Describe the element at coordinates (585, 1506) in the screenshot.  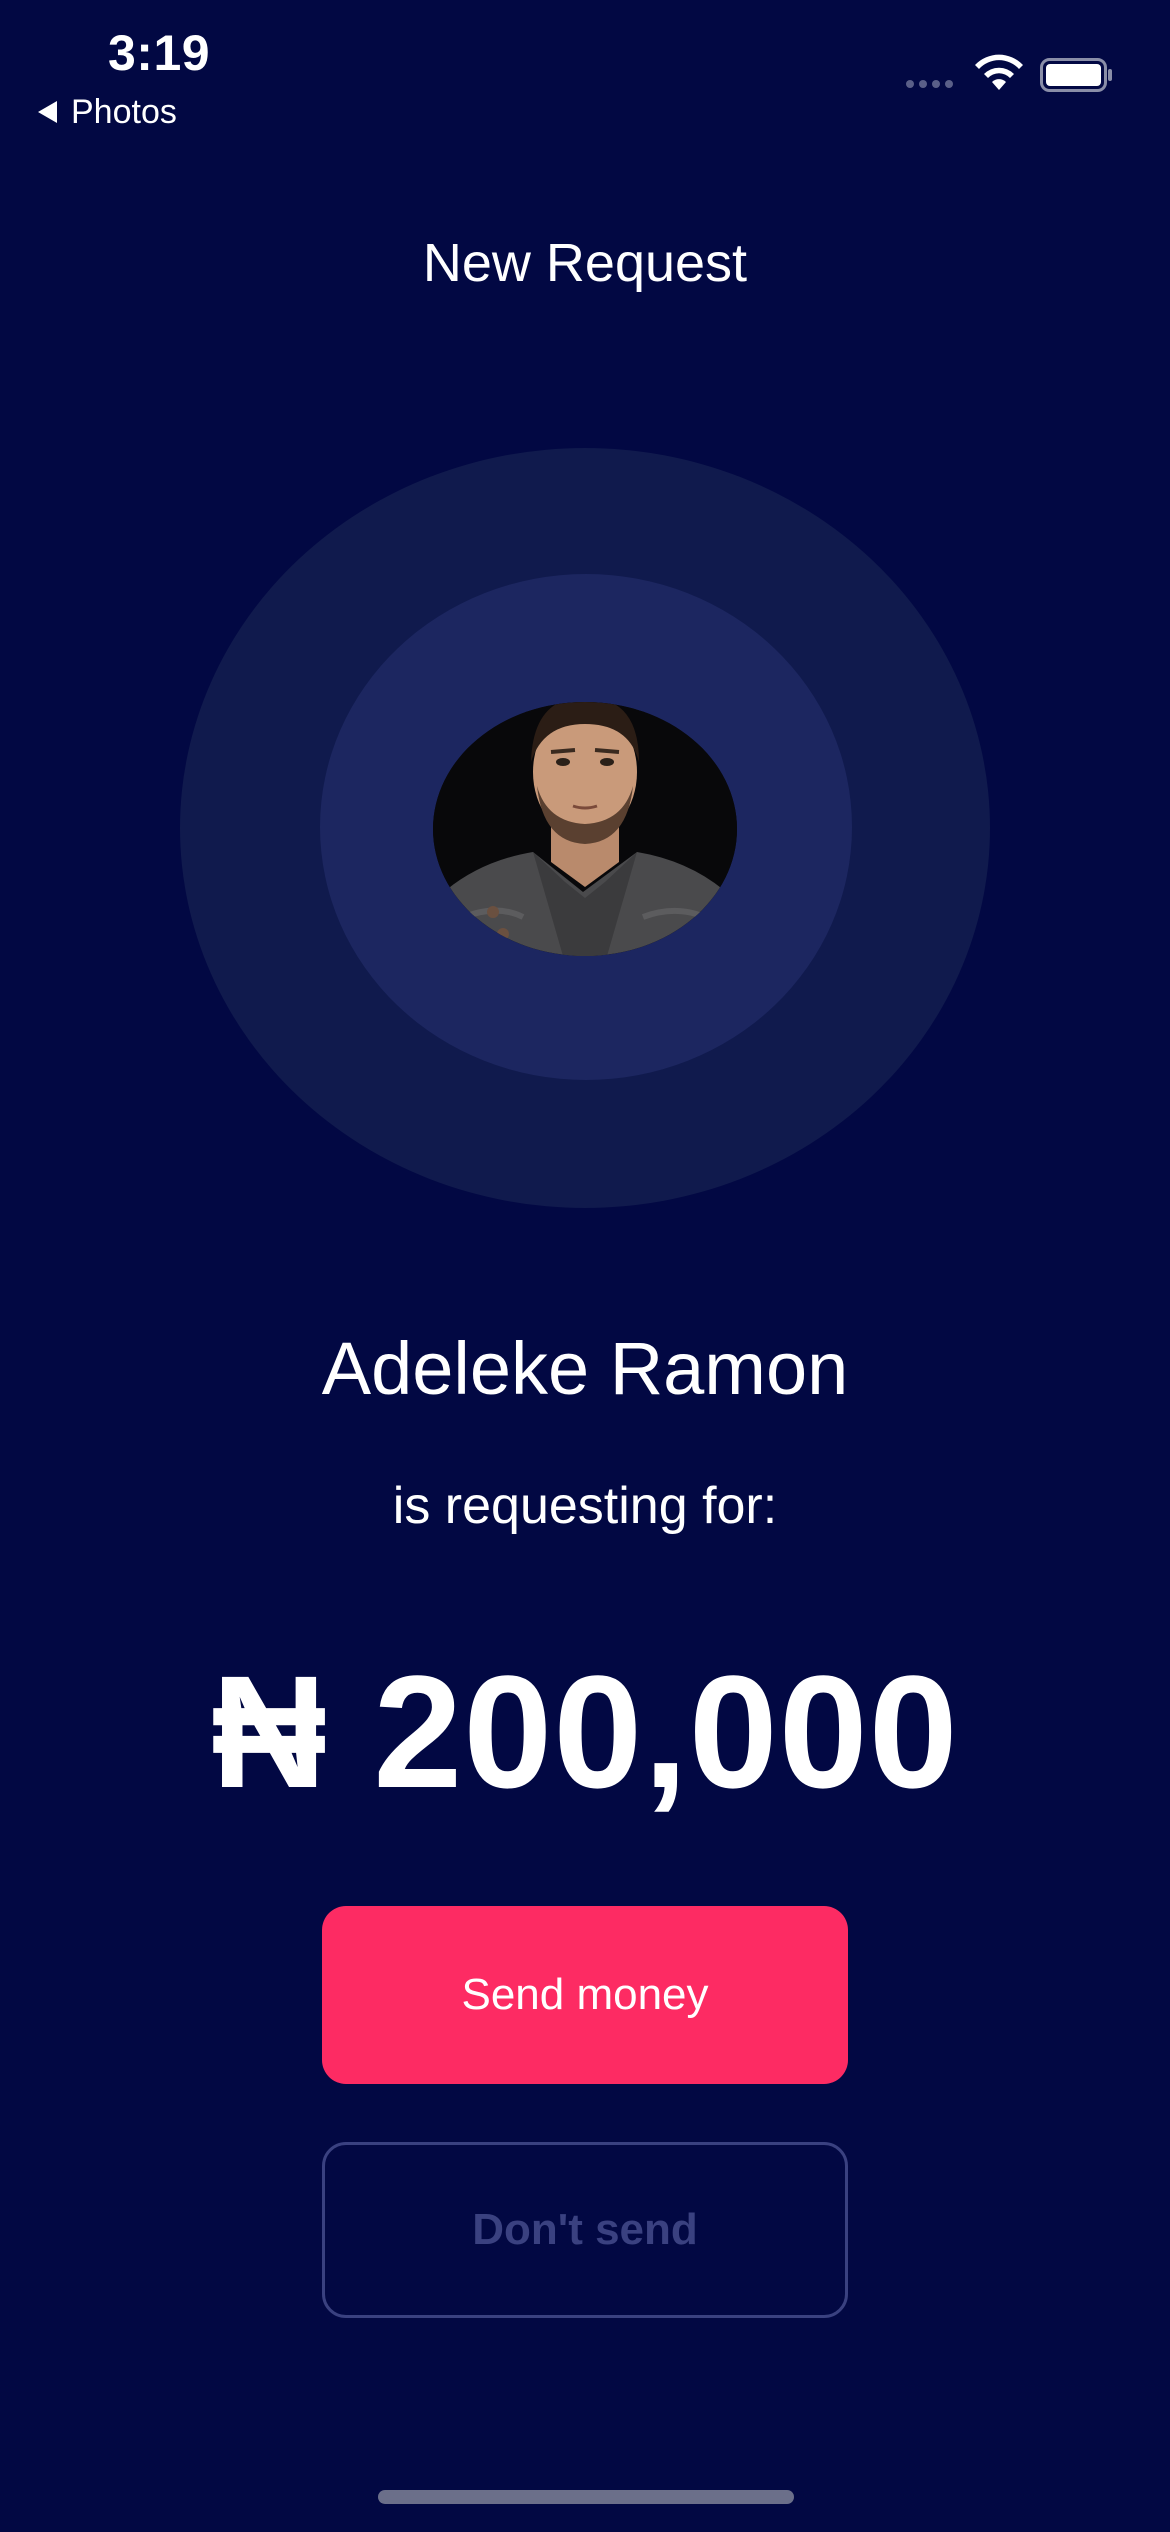
I see `request-caption: is requesting for:` at that location.